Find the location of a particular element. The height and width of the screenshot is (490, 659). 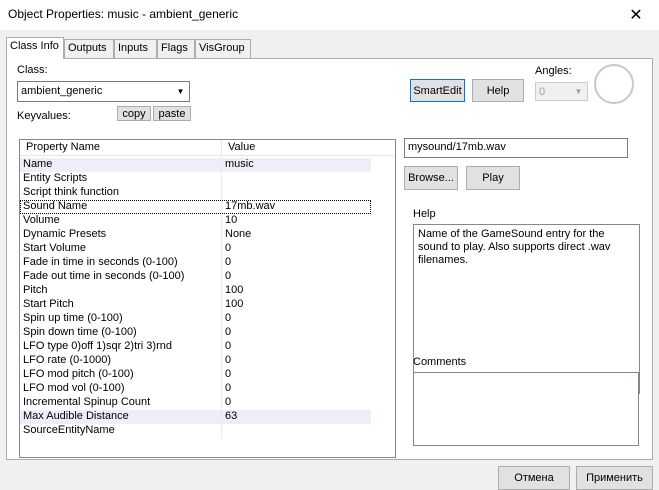

angles-value: 0 is located at coordinates (542, 92).